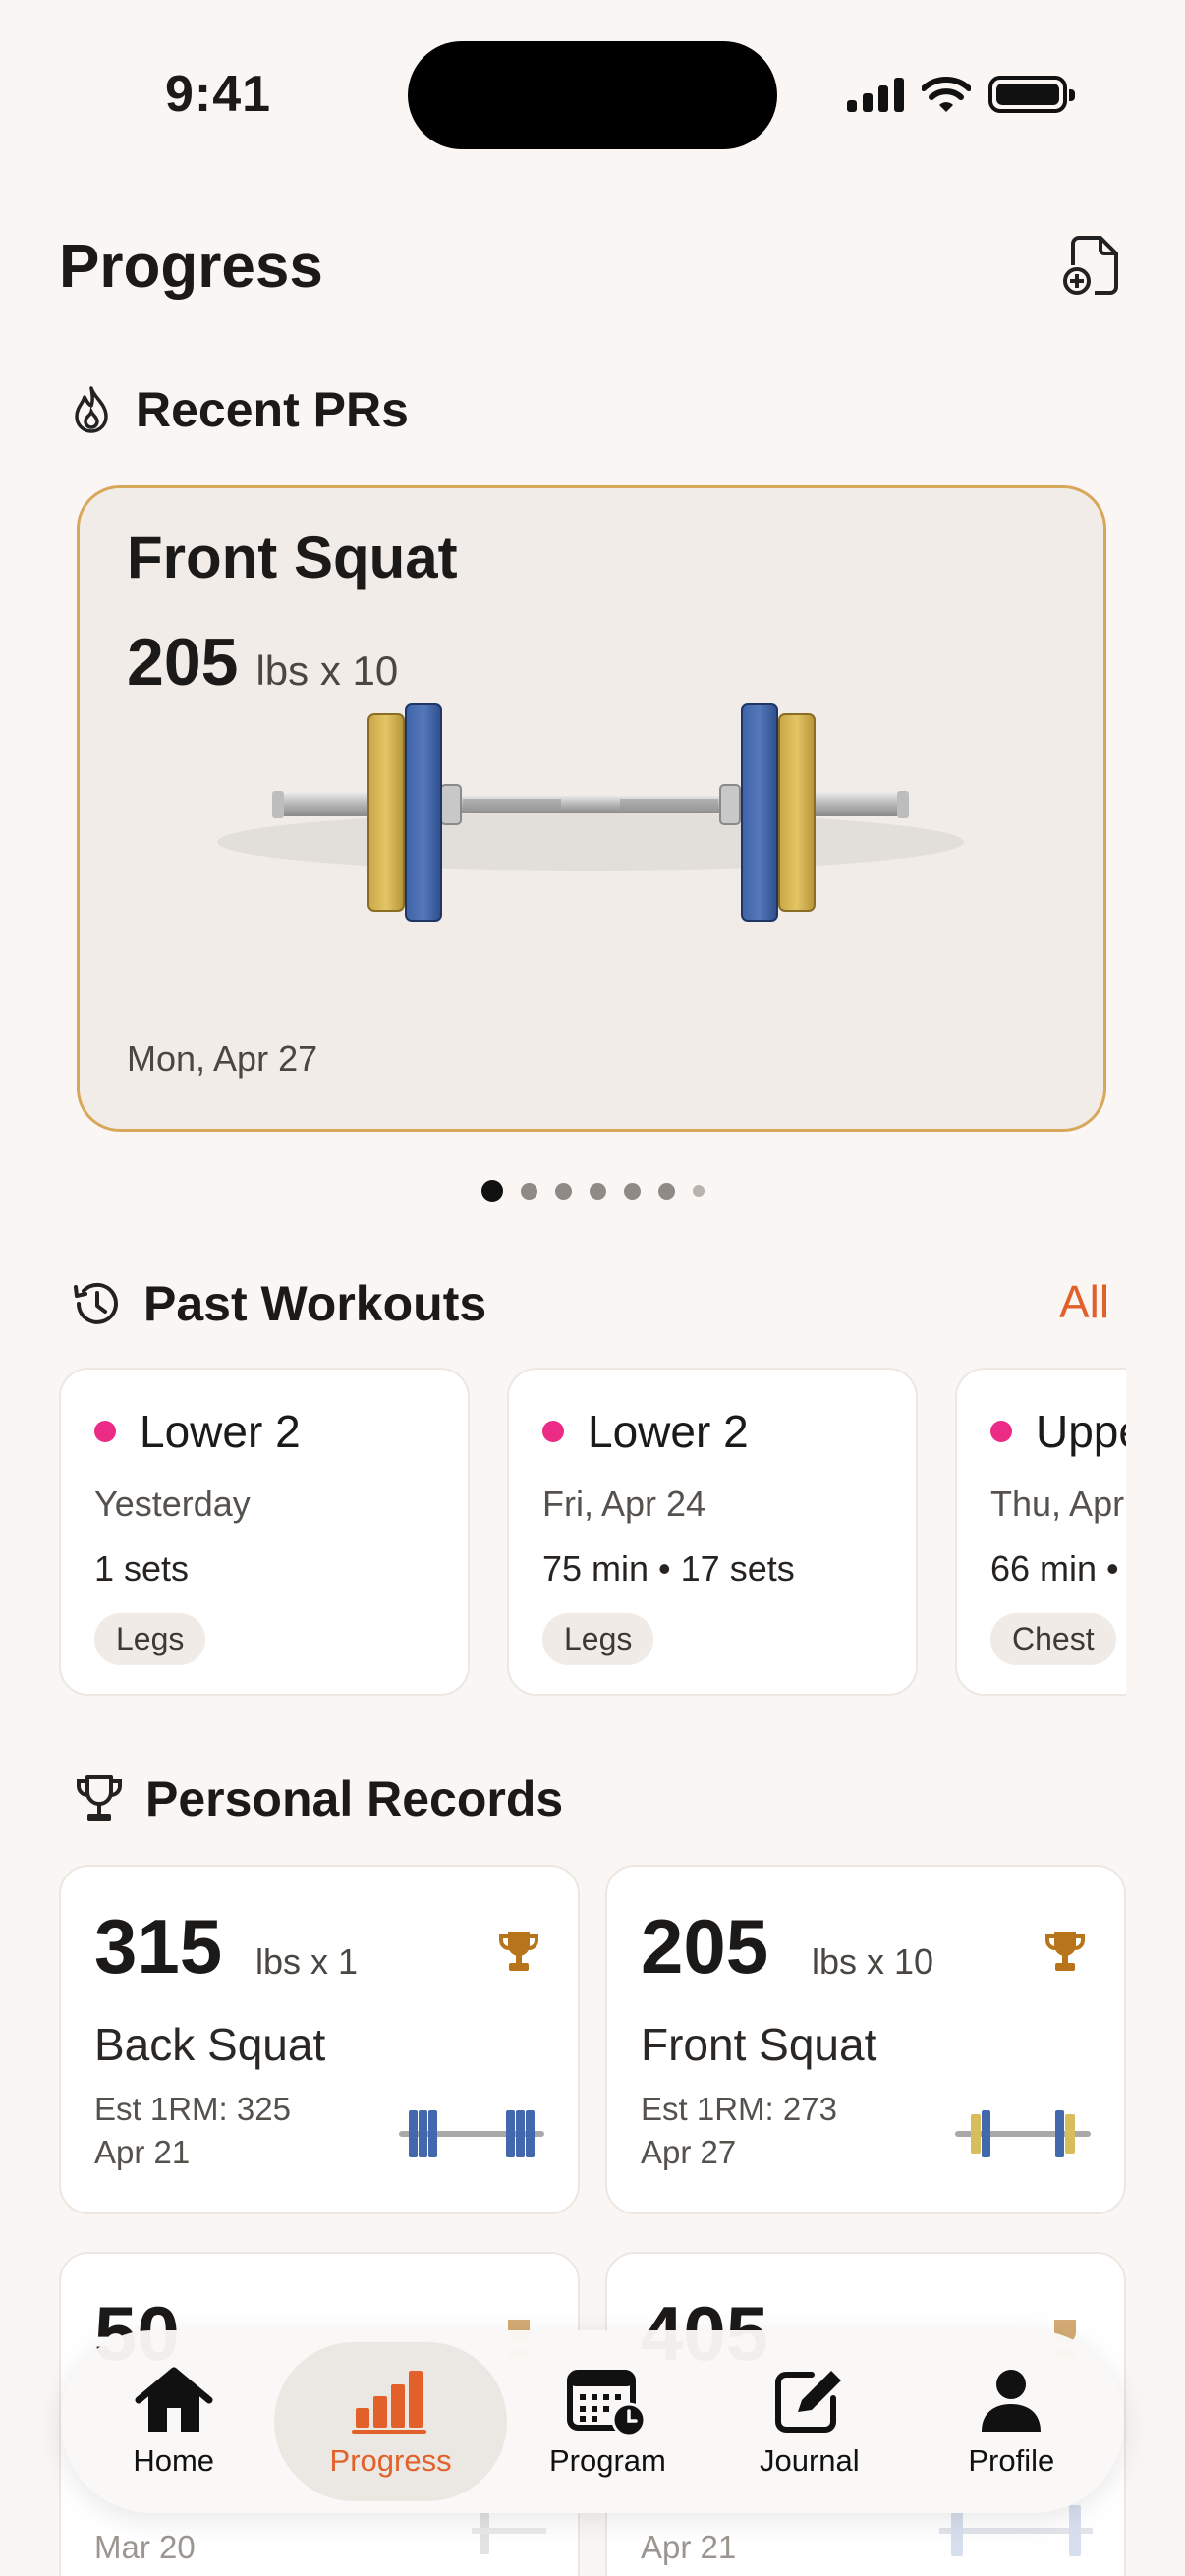 The image size is (1185, 2576). What do you see at coordinates (1084, 1301) in the screenshot?
I see `all-workouts-link: All` at bounding box center [1084, 1301].